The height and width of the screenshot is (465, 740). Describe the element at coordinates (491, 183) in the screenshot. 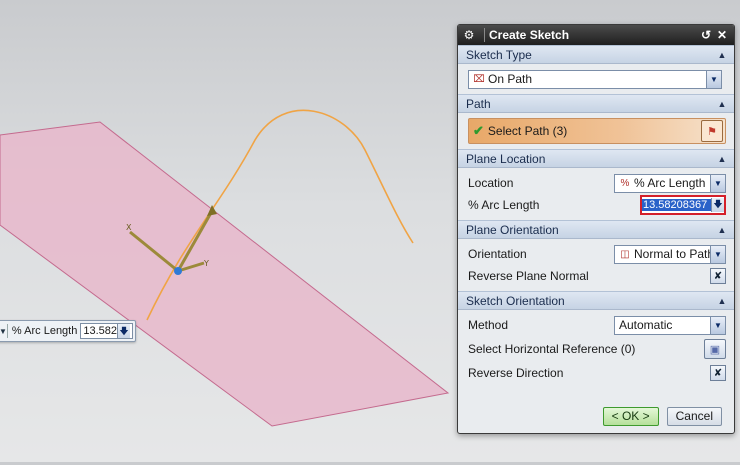

I see `location-label: Location` at that location.